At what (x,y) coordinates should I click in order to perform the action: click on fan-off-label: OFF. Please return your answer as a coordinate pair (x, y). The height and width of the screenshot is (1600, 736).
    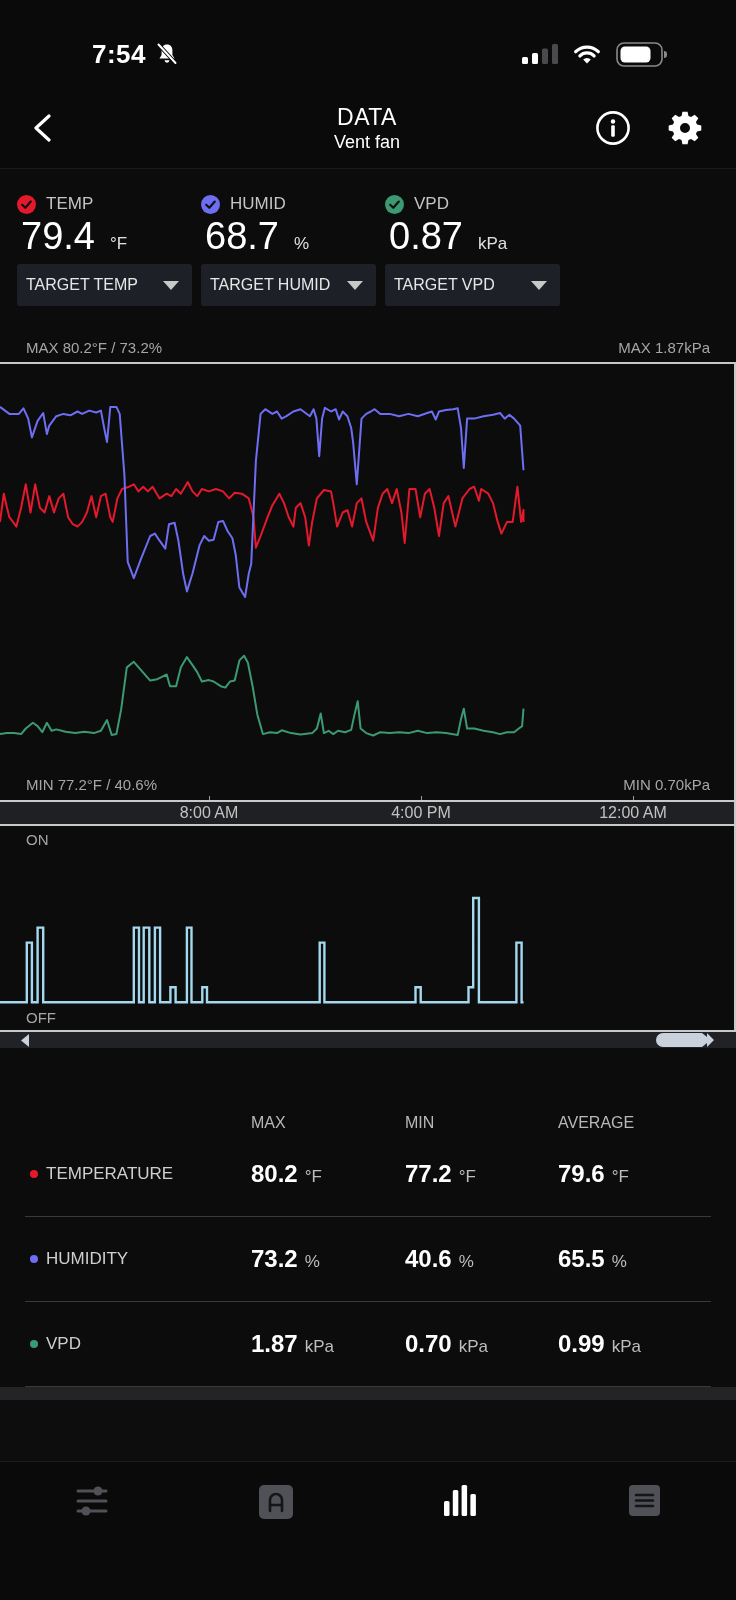
    Looking at the image, I should click on (41, 1018).